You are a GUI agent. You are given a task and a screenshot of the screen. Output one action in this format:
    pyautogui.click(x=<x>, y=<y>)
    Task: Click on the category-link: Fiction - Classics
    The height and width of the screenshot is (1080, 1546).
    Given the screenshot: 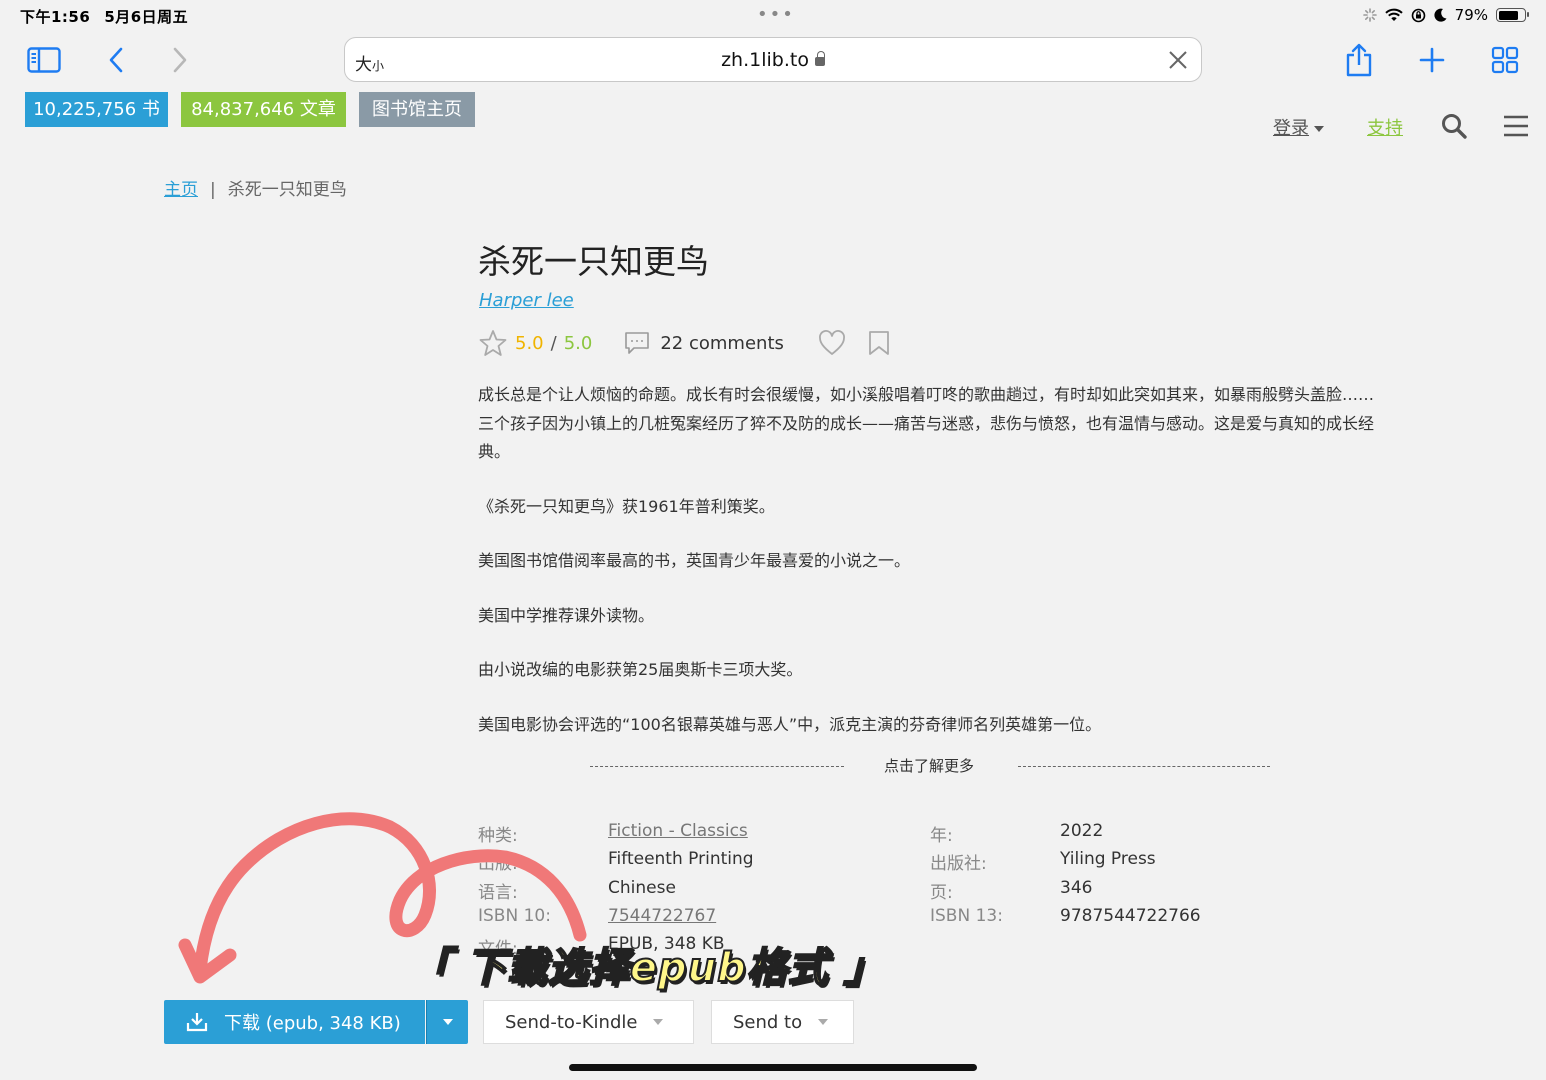 What is the action you would take?
    pyautogui.click(x=678, y=831)
    